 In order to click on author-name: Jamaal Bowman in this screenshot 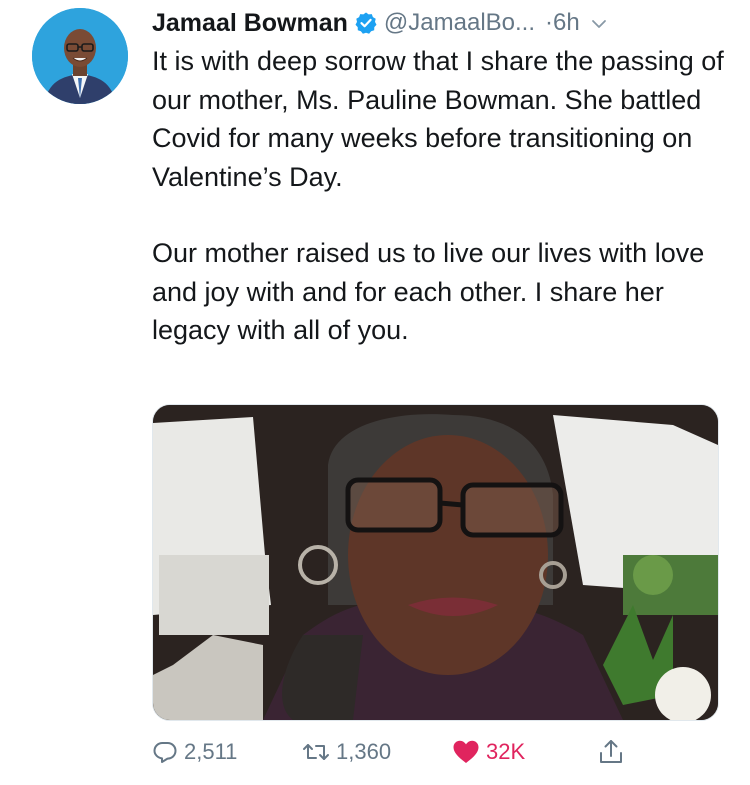, I will do `click(250, 23)`.